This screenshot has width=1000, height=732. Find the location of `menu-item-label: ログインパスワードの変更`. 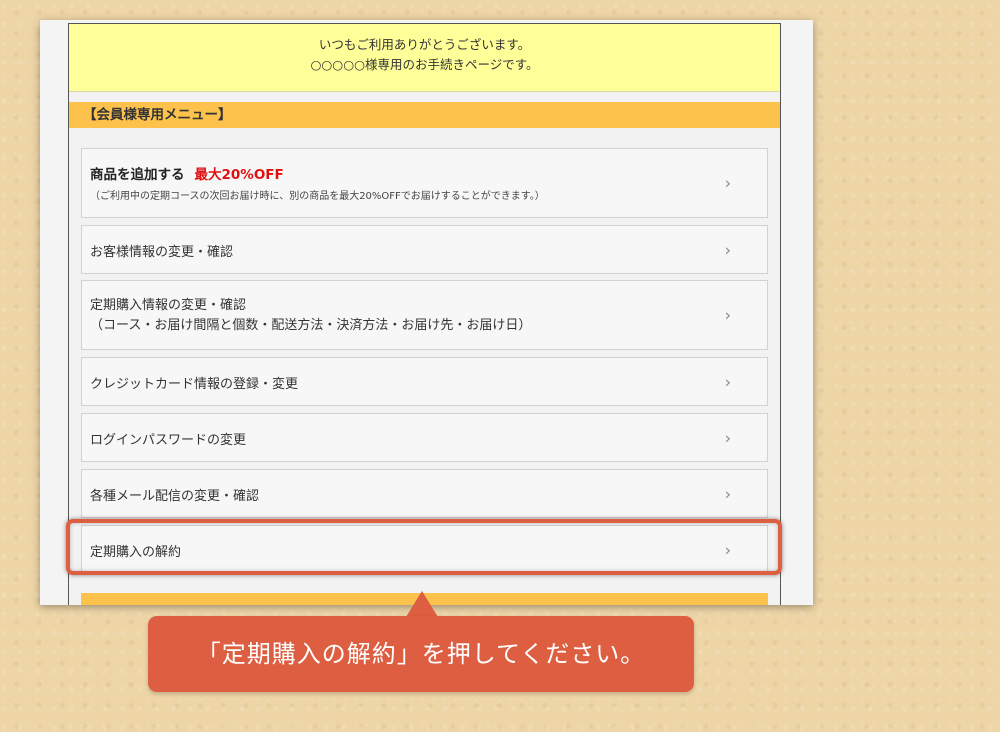

menu-item-label: ログインパスワードの変更 is located at coordinates (168, 440).